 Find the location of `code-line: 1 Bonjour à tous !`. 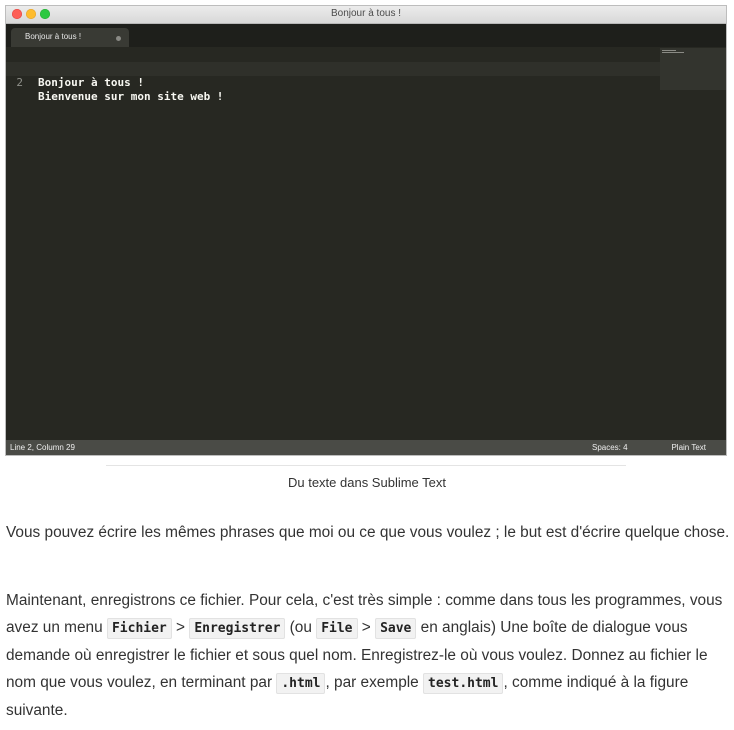

code-line: 1 Bonjour à tous ! is located at coordinates (366, 68).